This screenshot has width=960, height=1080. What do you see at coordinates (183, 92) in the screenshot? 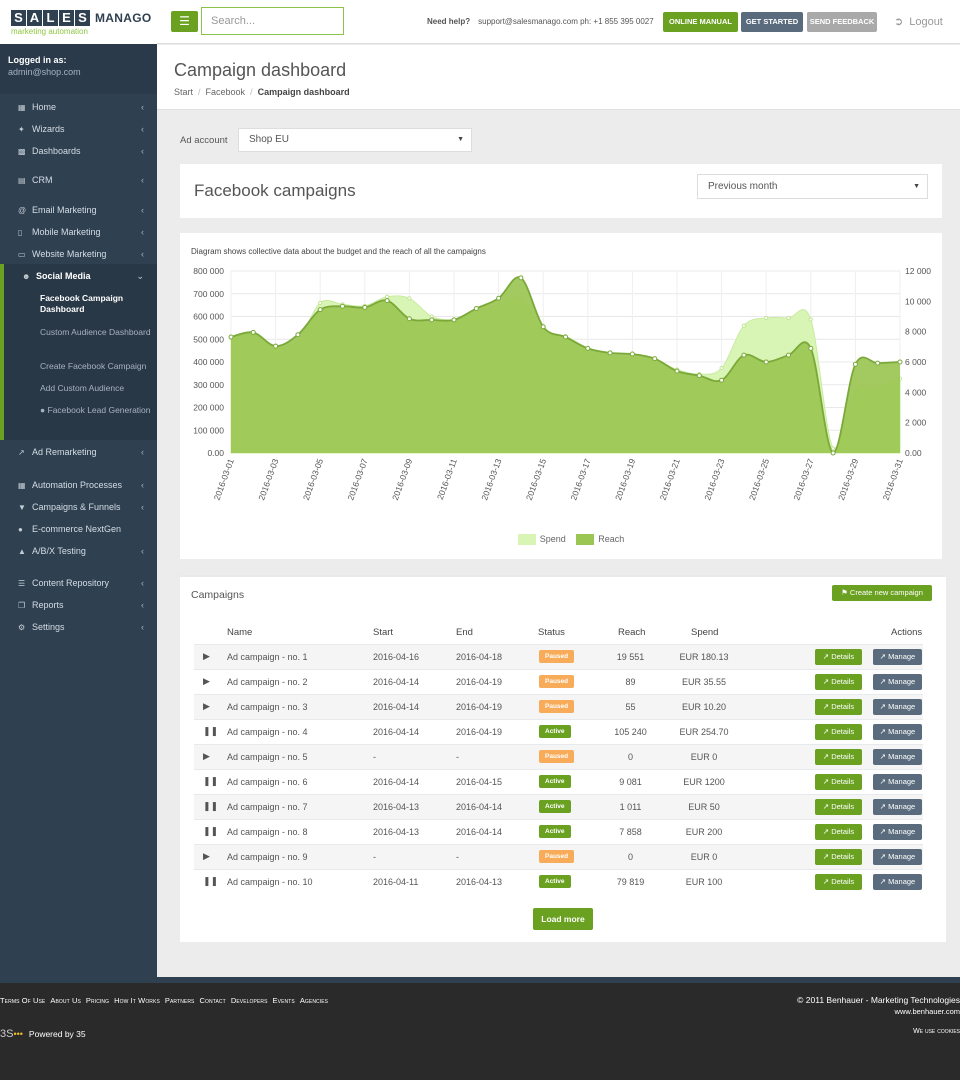
I see `breadcrumb-start: Start` at bounding box center [183, 92].